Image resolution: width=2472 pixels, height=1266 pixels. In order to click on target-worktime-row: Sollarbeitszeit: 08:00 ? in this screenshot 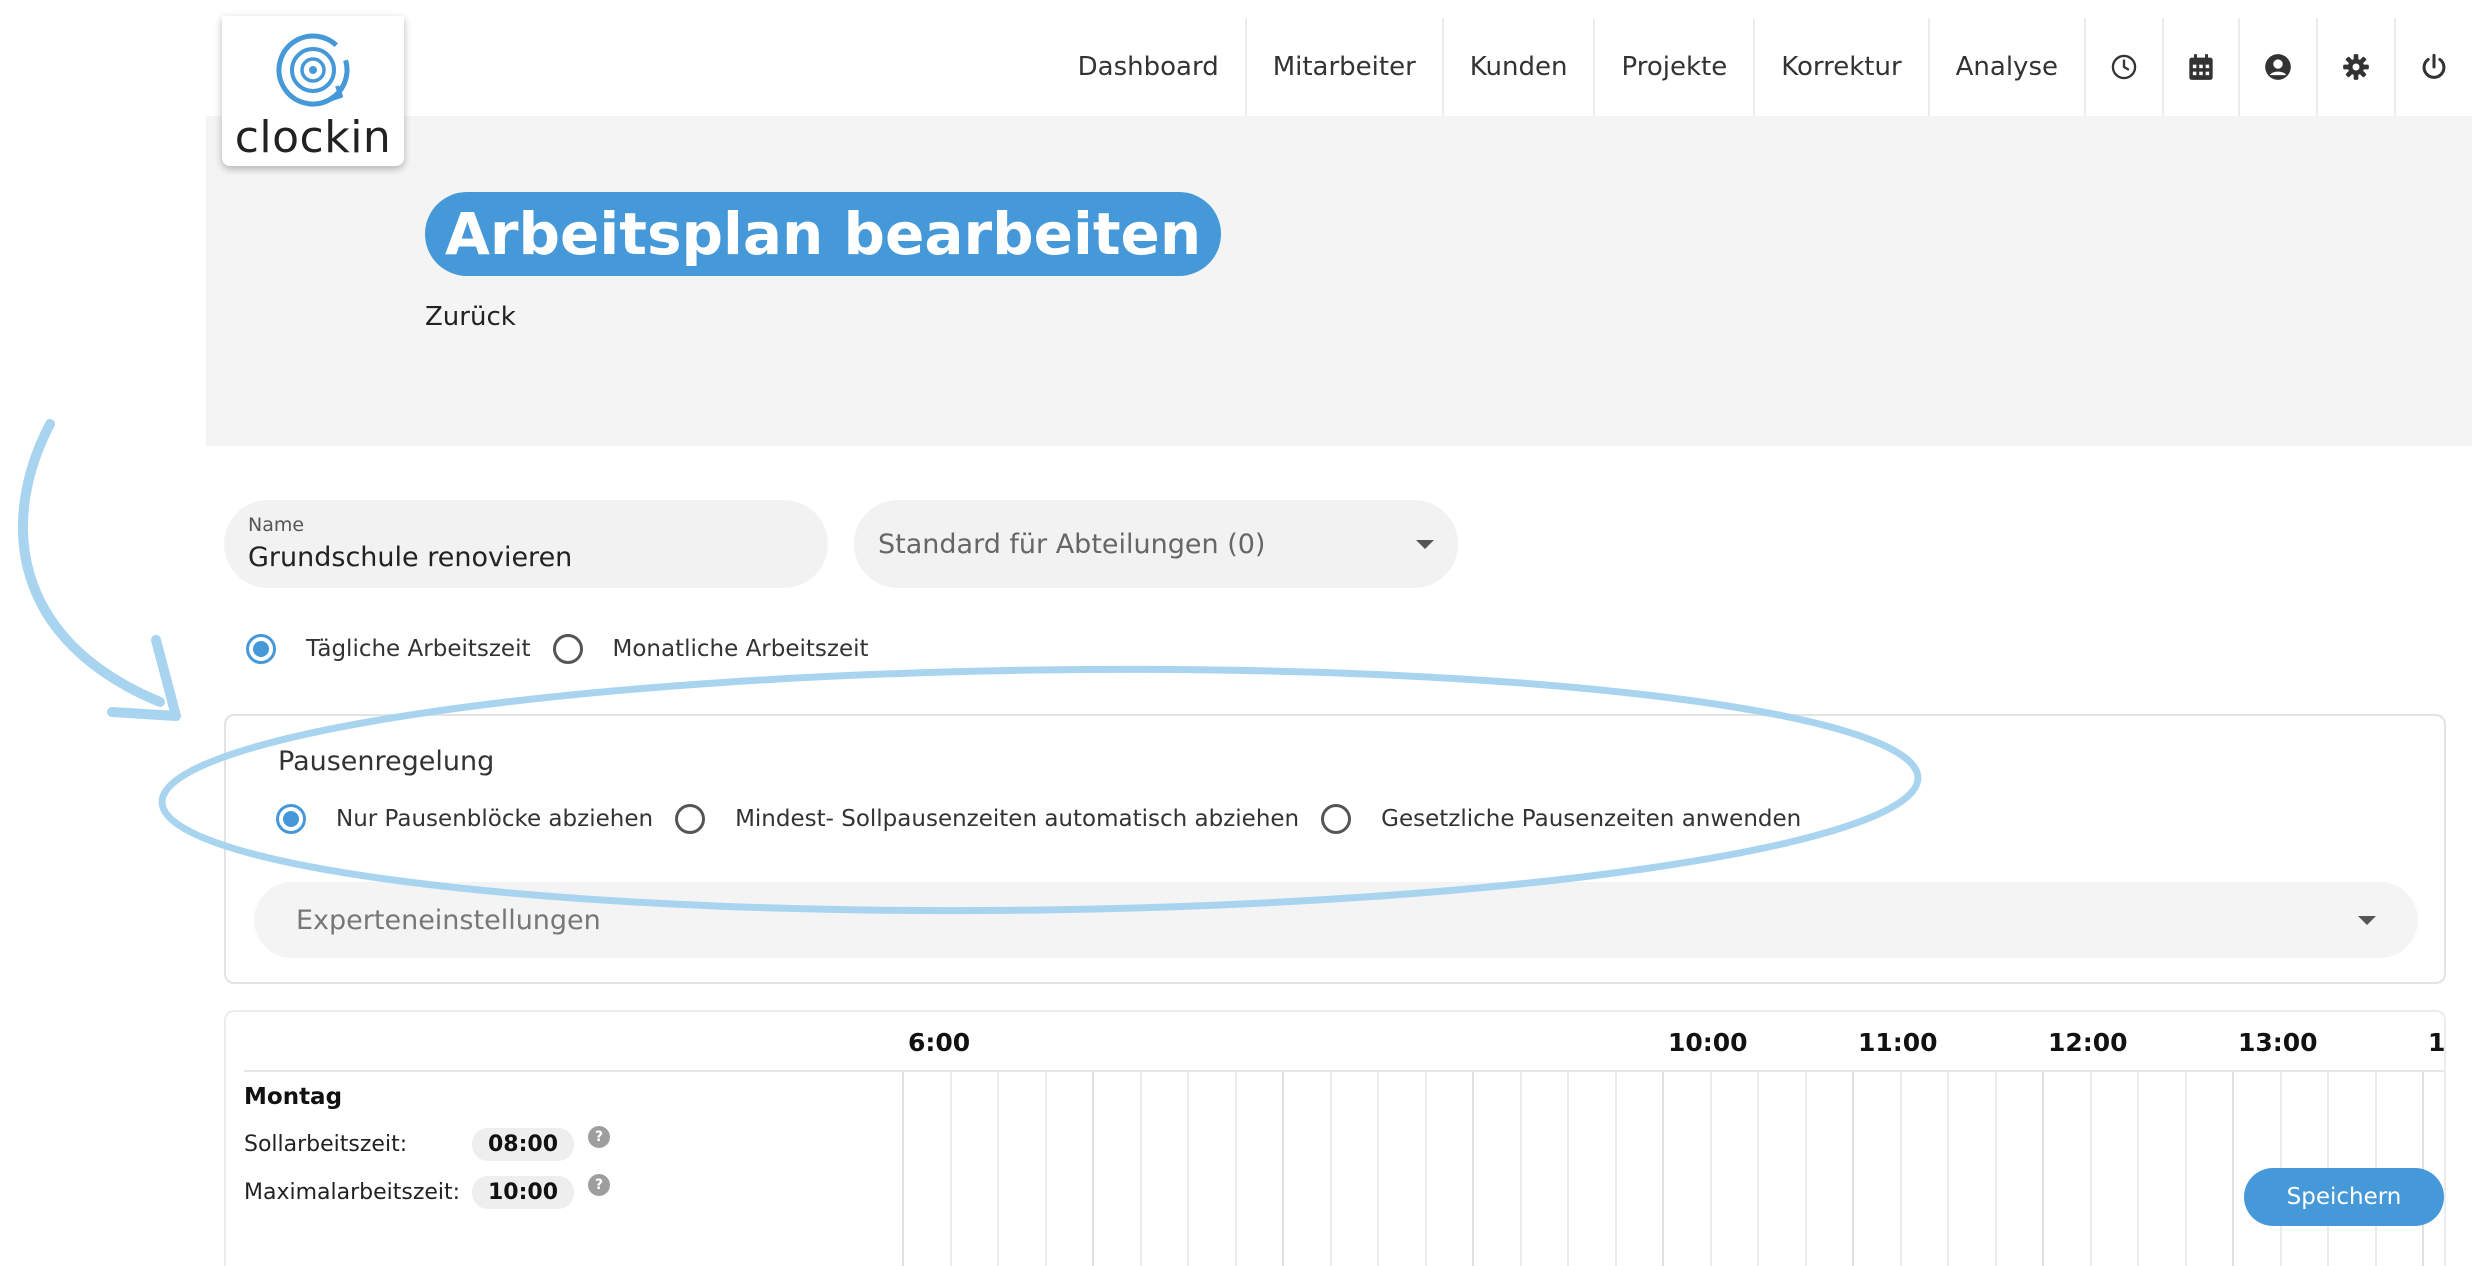, I will do `click(427, 1143)`.